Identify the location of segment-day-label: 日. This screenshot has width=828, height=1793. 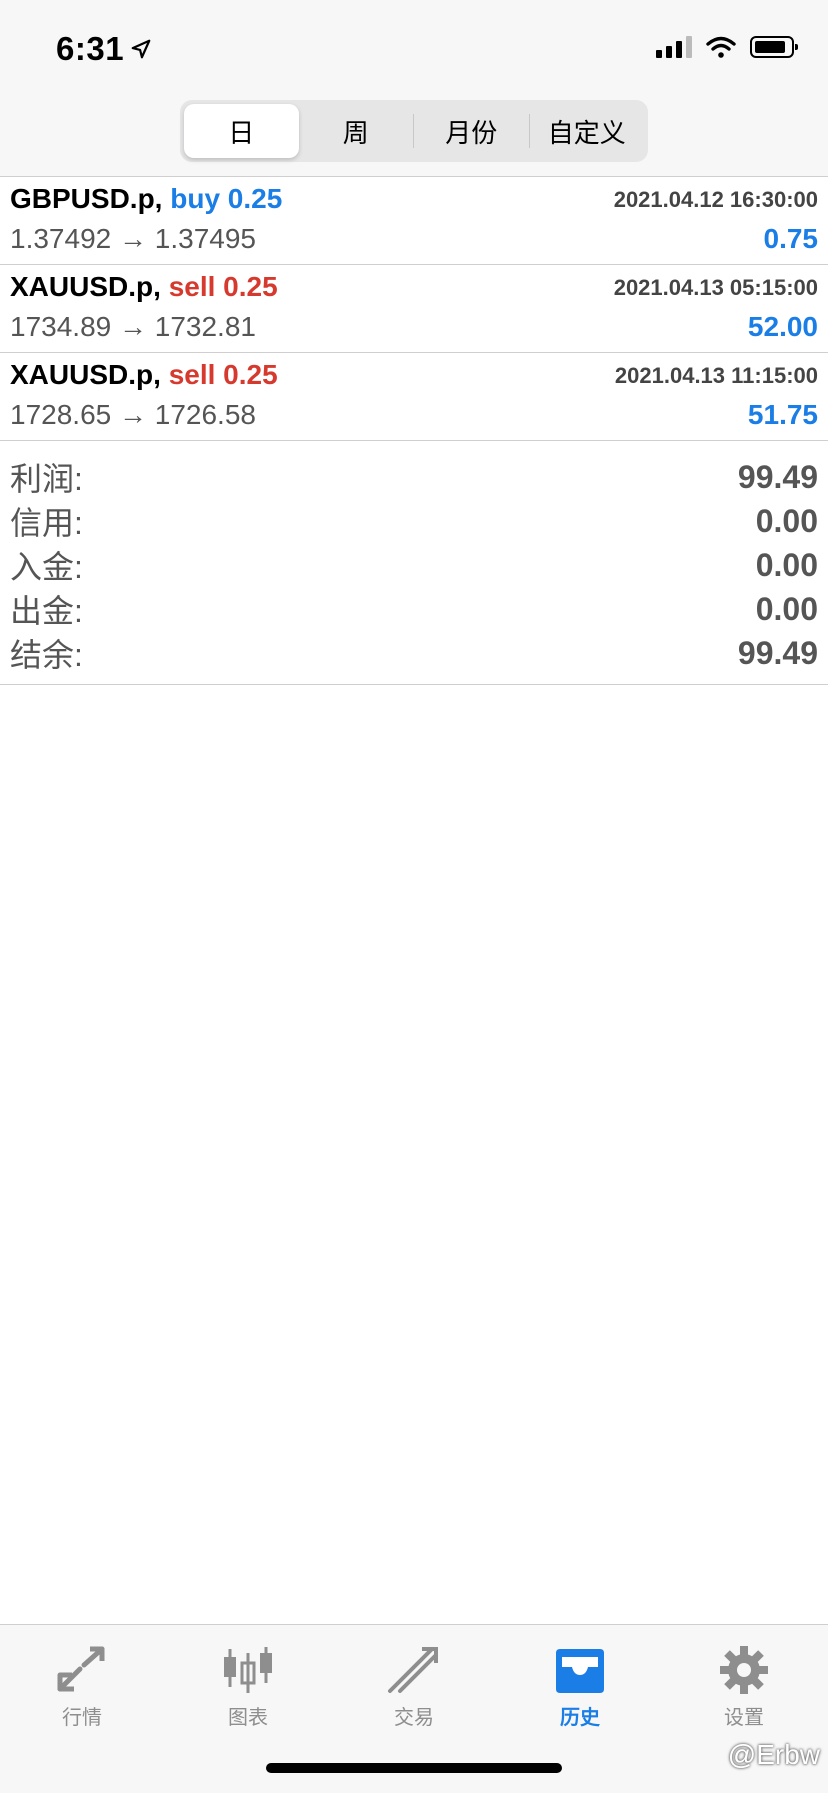
(241, 132).